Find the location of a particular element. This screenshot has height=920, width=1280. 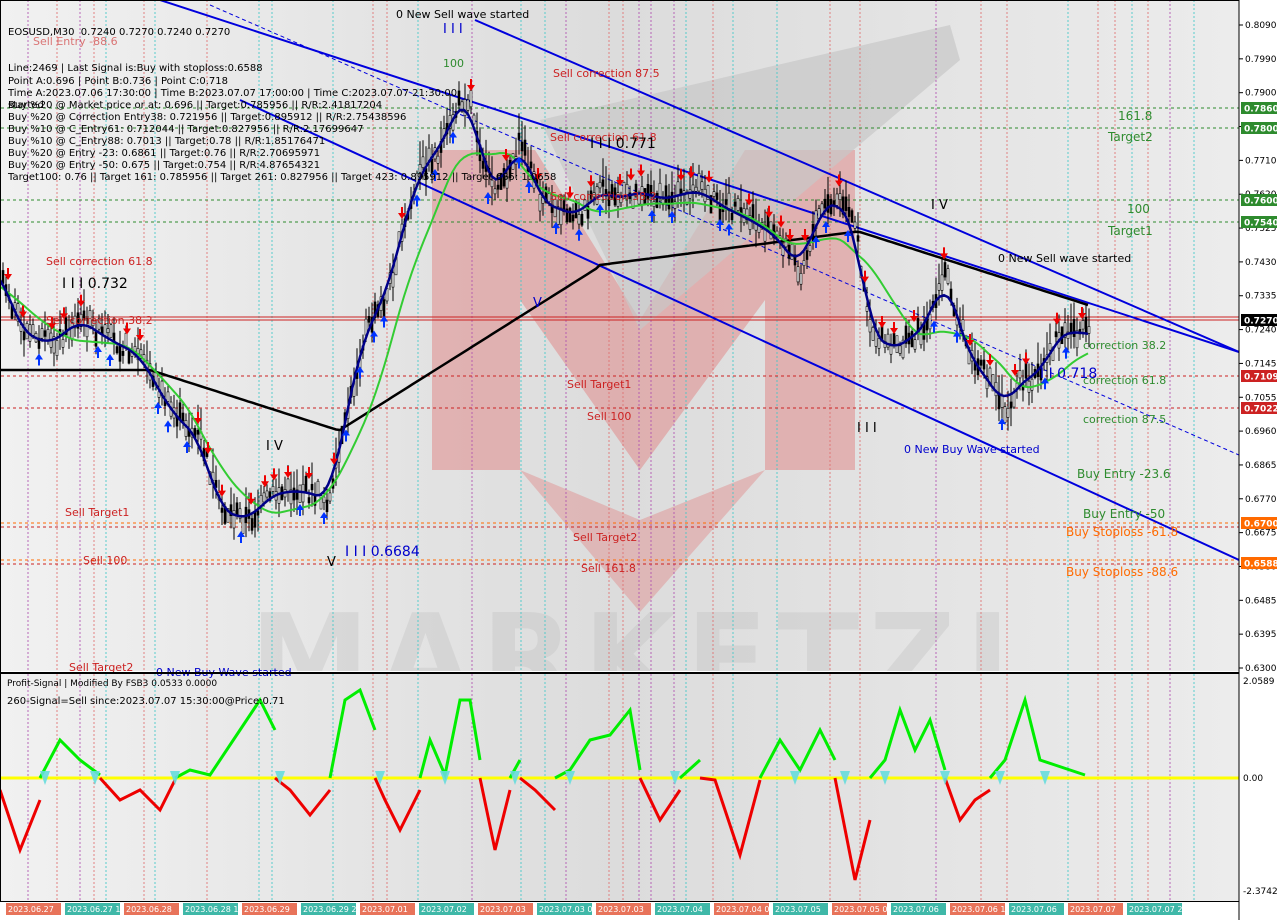

osc-tick-label: 2.0589 is located at coordinates (1259, 682).